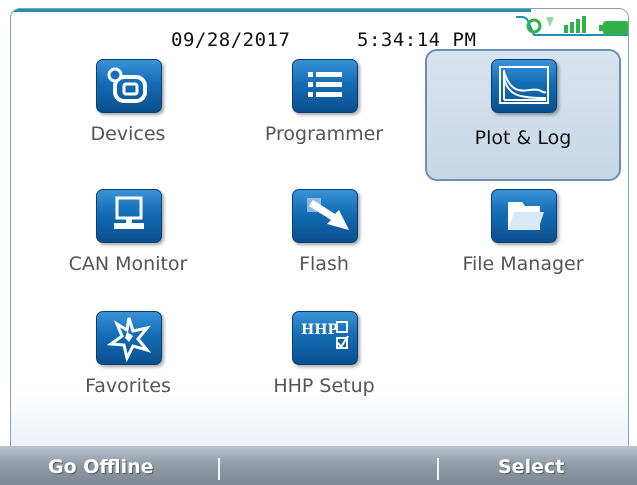 This screenshot has width=637, height=485. What do you see at coordinates (524, 86) in the screenshot?
I see `chart-icon` at bounding box center [524, 86].